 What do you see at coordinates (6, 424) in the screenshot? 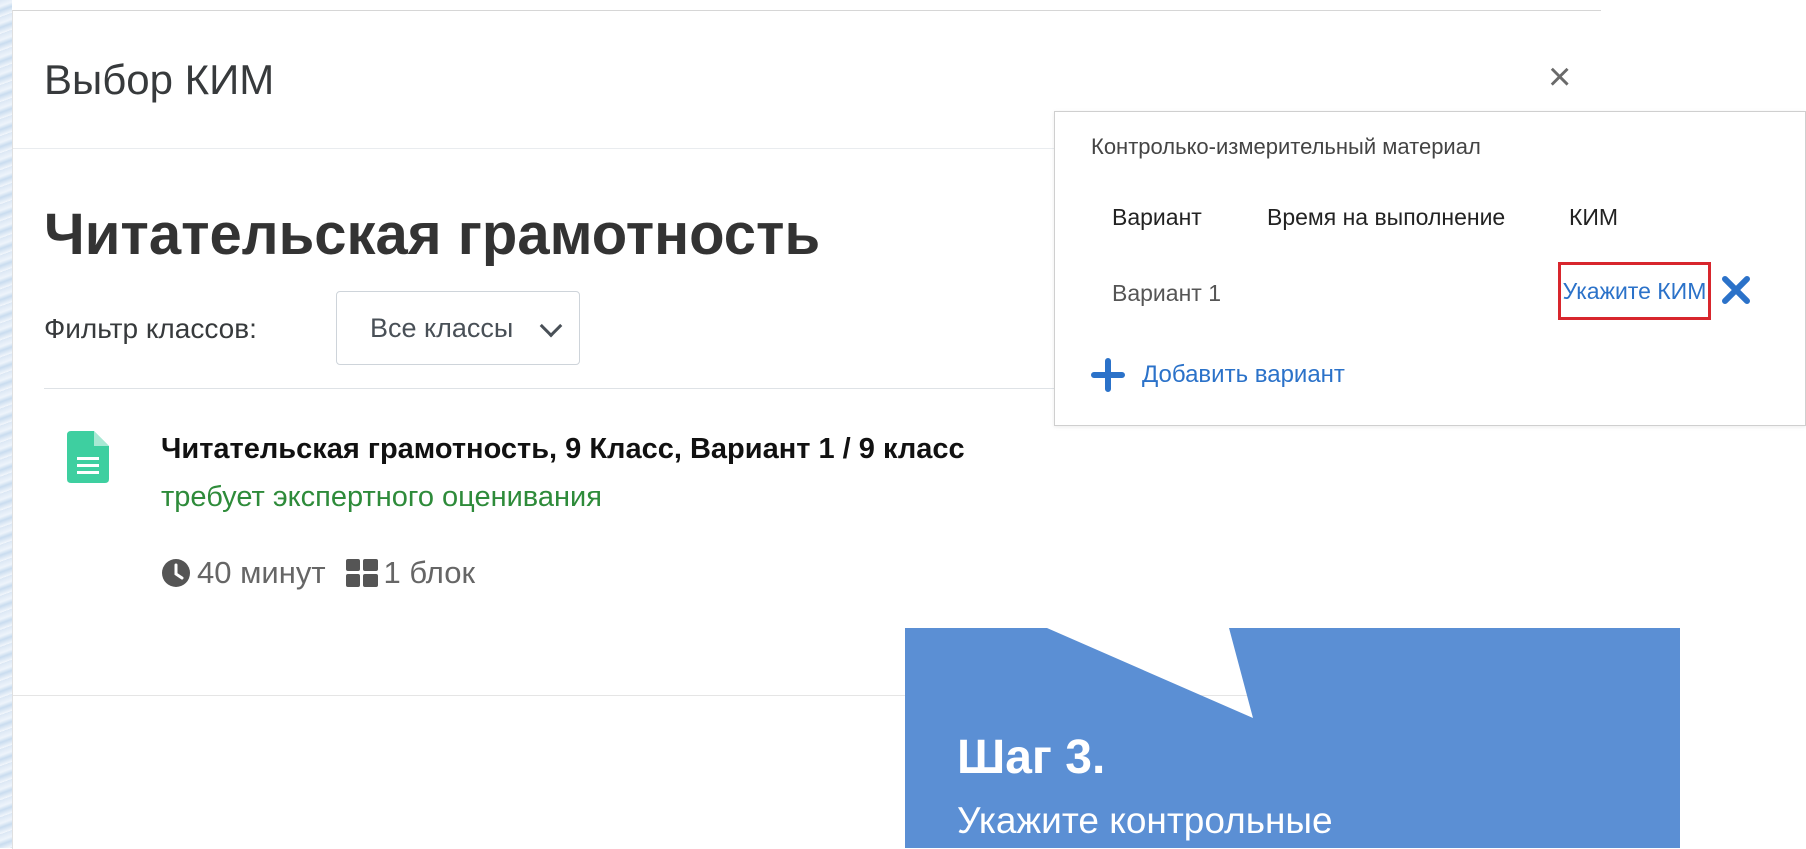
I see `background-pattern-strip` at bounding box center [6, 424].